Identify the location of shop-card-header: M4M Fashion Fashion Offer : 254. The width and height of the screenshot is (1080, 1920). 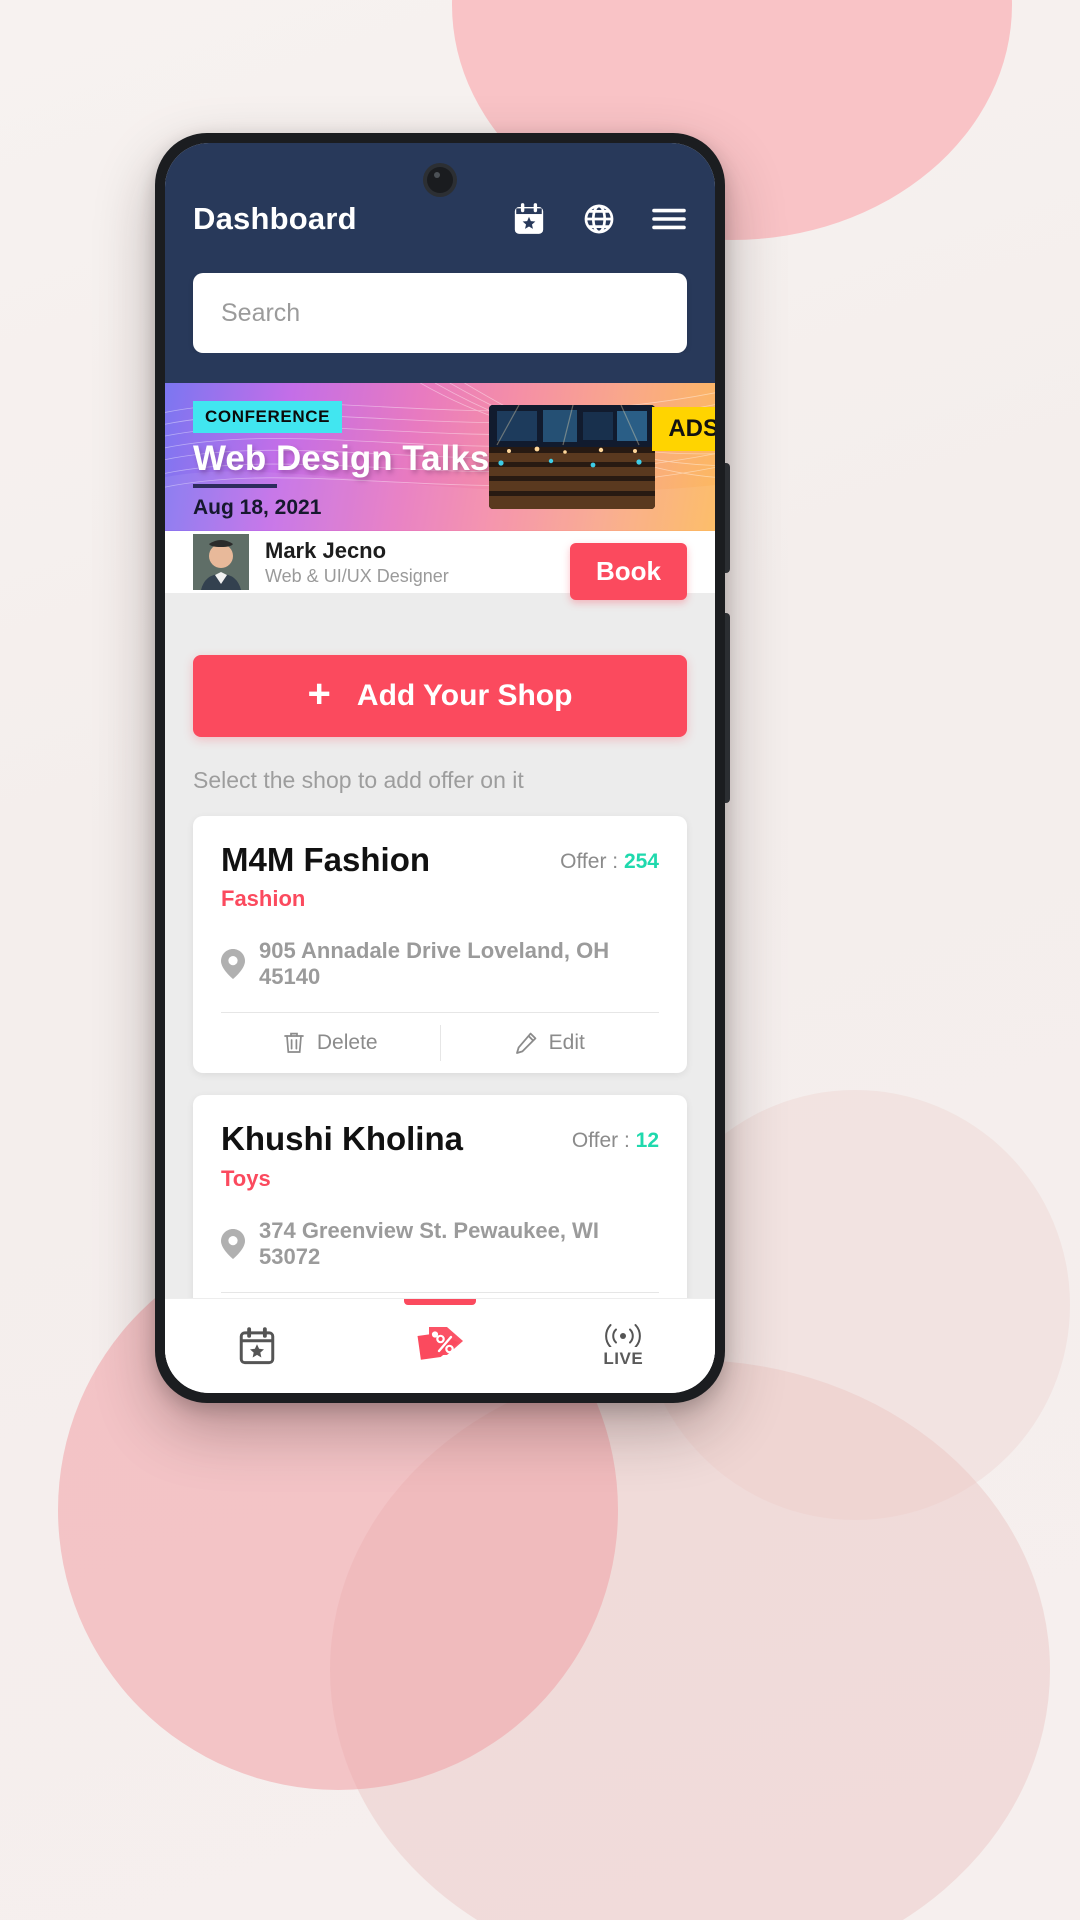
(440, 876).